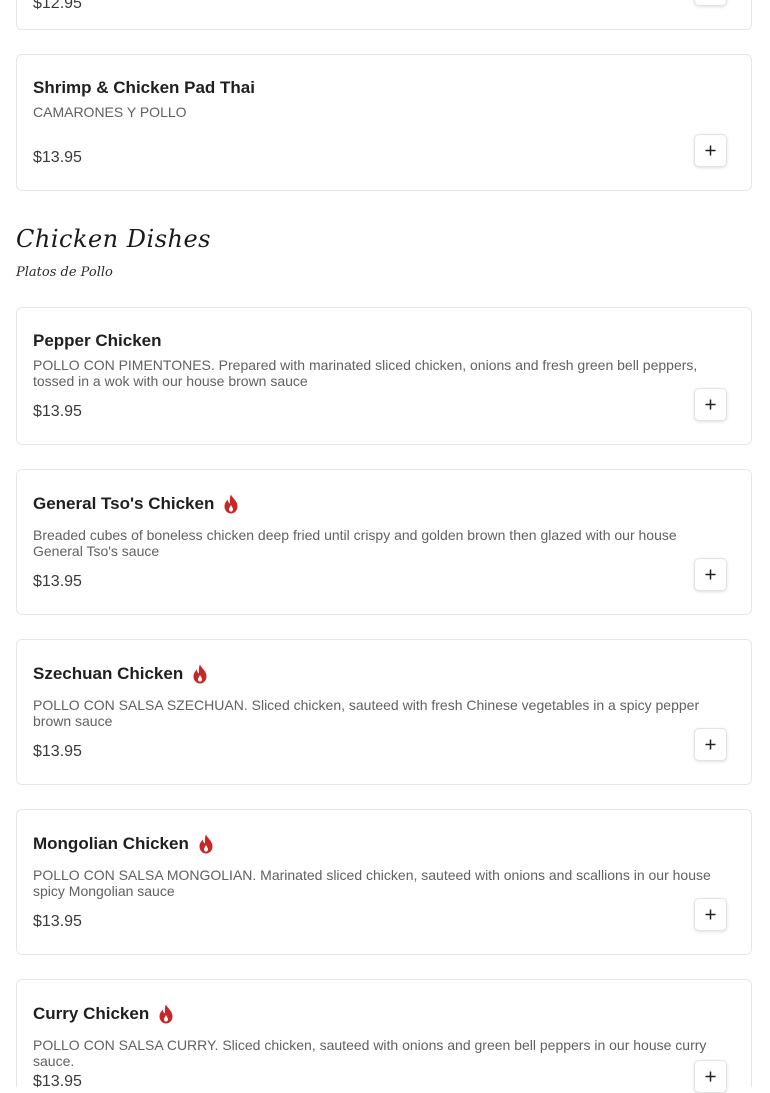 This screenshot has height=1093, width=770. Describe the element at coordinates (91, 1013) in the screenshot. I see `item-name-text: Curry Chicken` at that location.